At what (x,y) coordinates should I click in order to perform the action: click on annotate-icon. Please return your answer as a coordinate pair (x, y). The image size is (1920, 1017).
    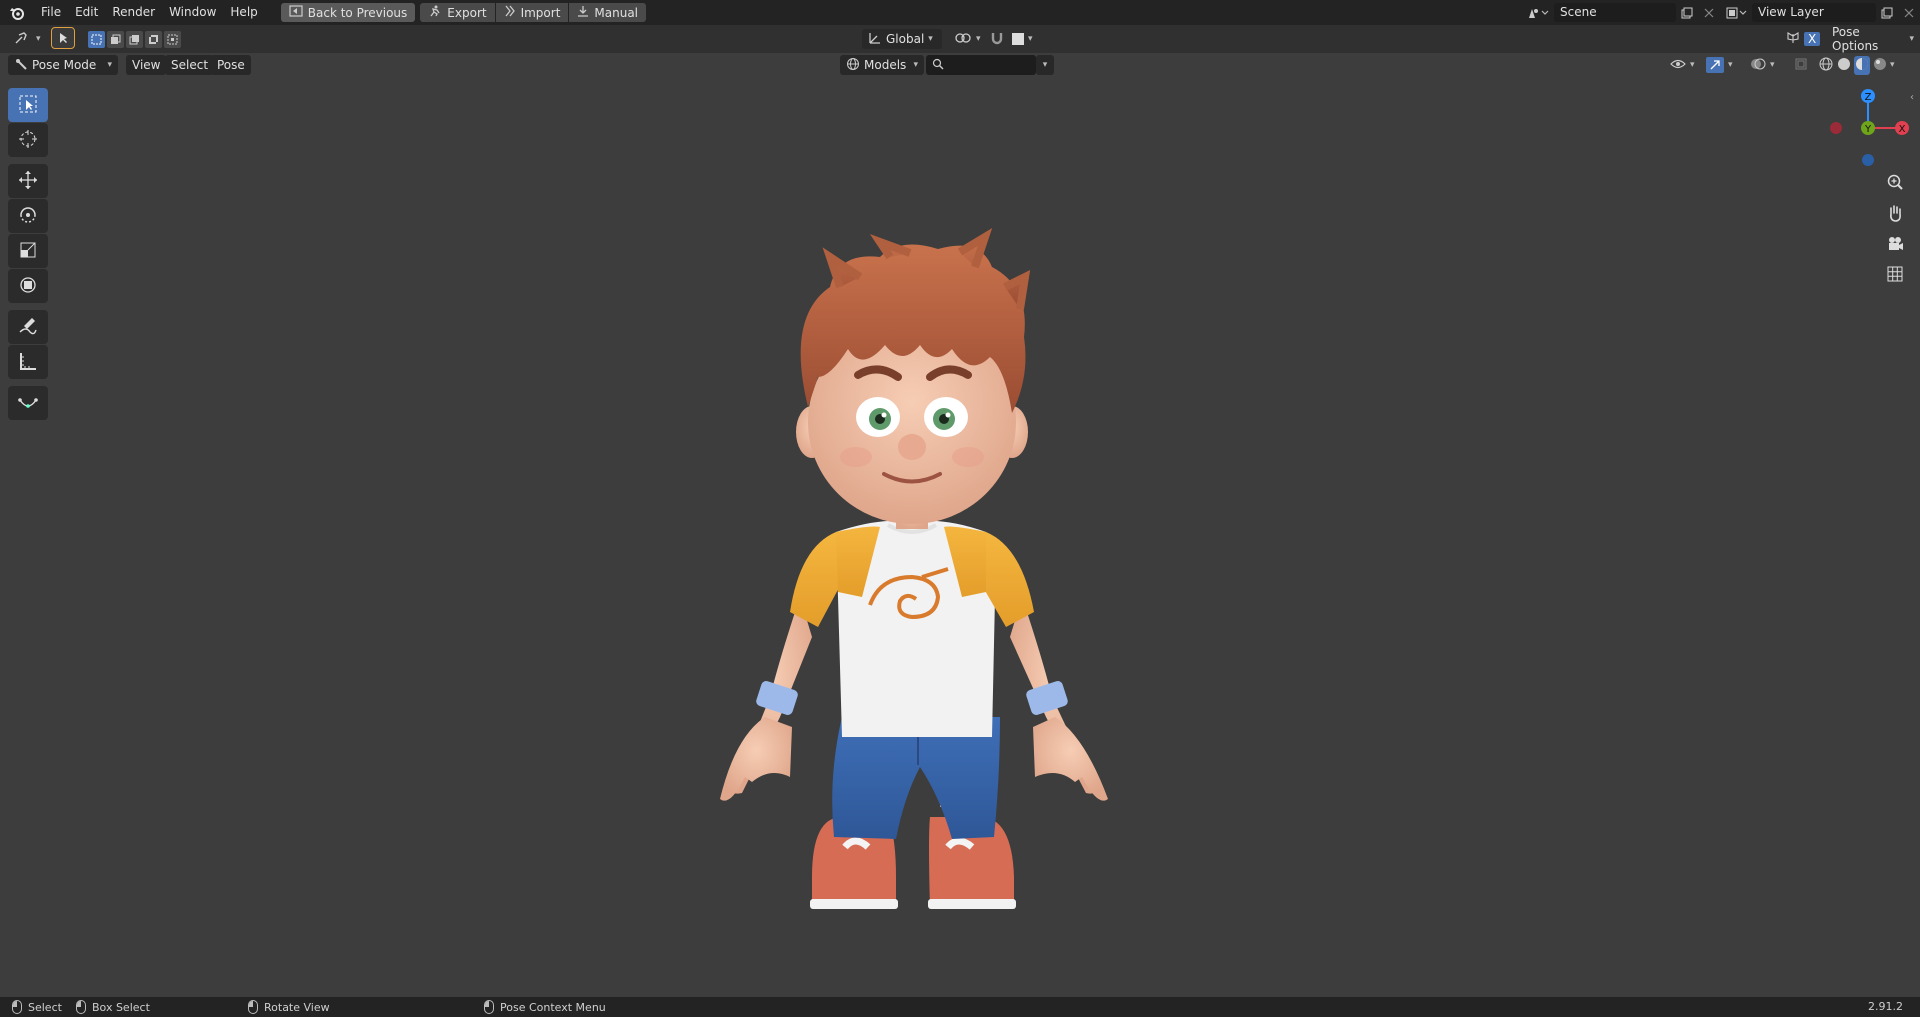
    Looking at the image, I should click on (28, 327).